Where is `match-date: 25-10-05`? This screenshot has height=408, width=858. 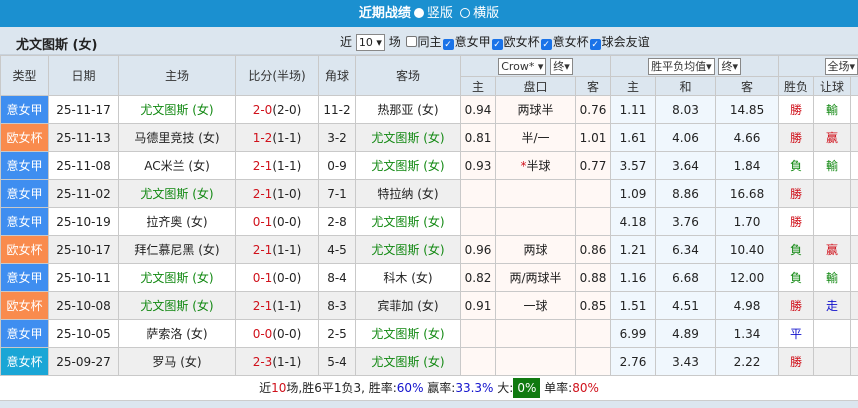
match-date: 25-10-05 is located at coordinates (84, 334).